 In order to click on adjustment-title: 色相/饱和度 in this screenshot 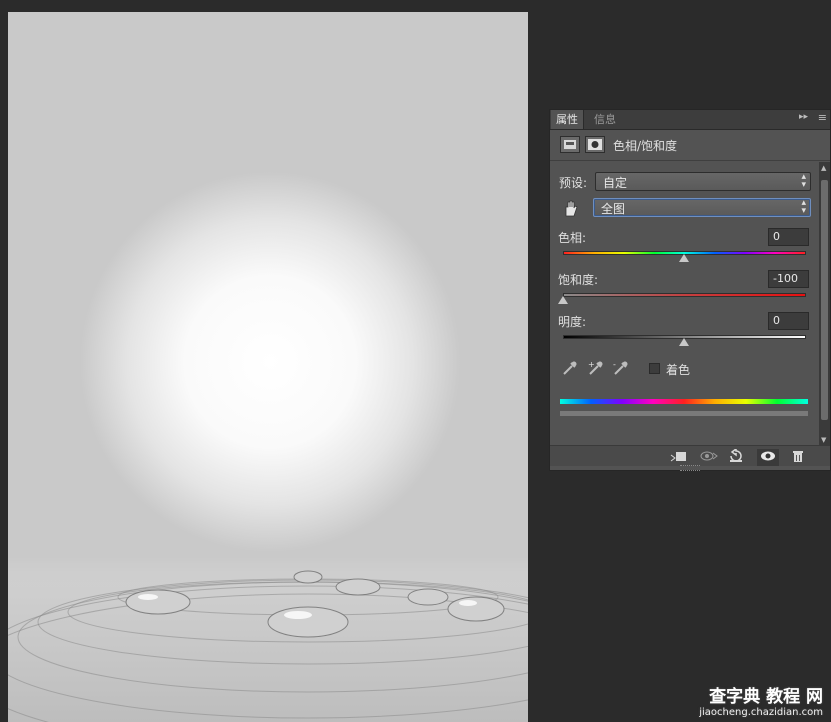, I will do `click(645, 146)`.